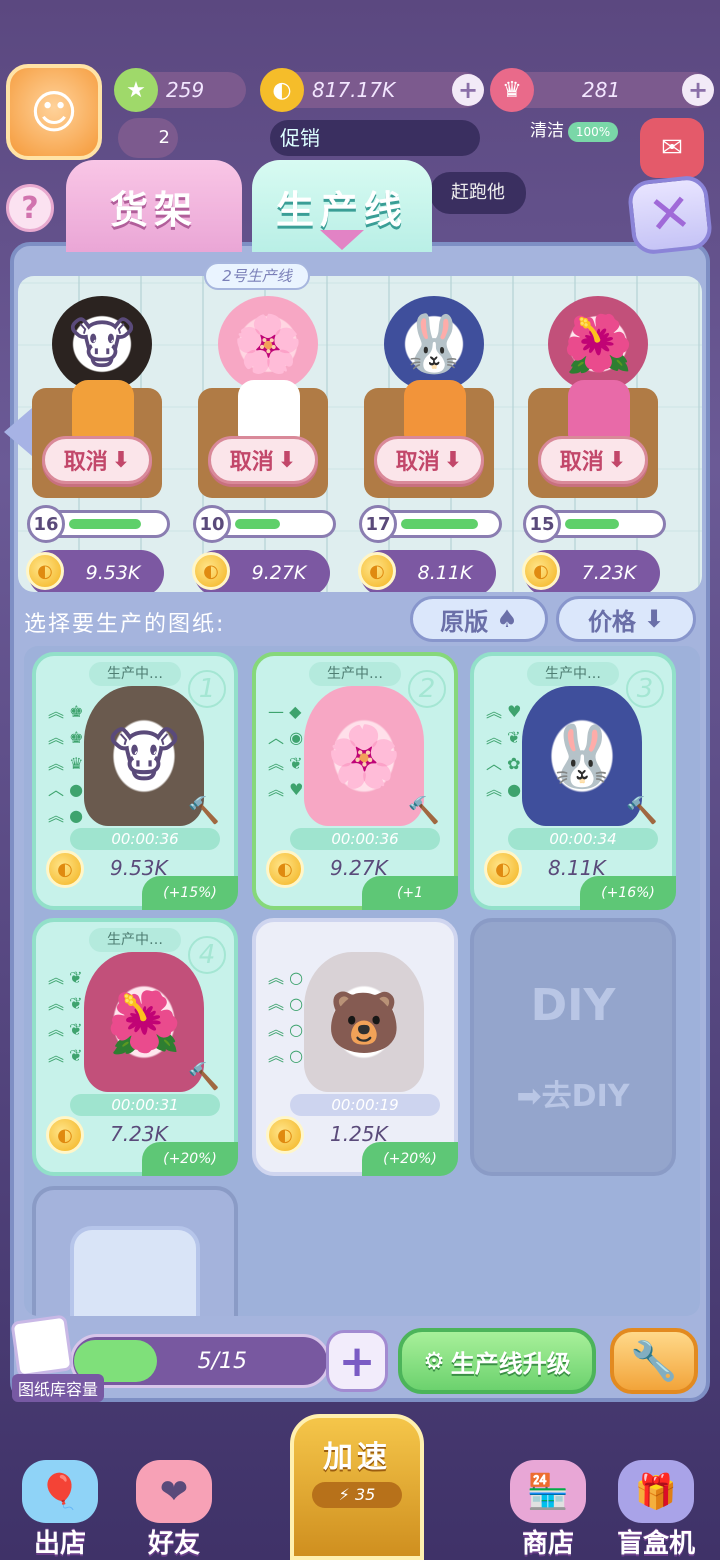 Image resolution: width=720 pixels, height=1560 pixels. I want to click on speed-up-button: 加速 ⚡ 35, so click(357, 1487).